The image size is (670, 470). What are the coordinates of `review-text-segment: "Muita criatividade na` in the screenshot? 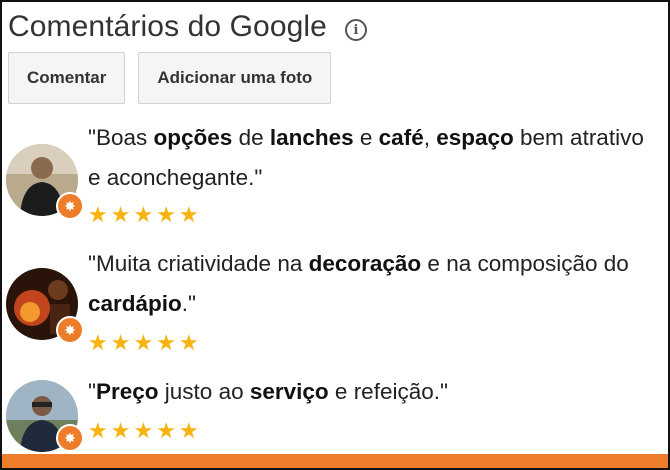 It's located at (198, 263).